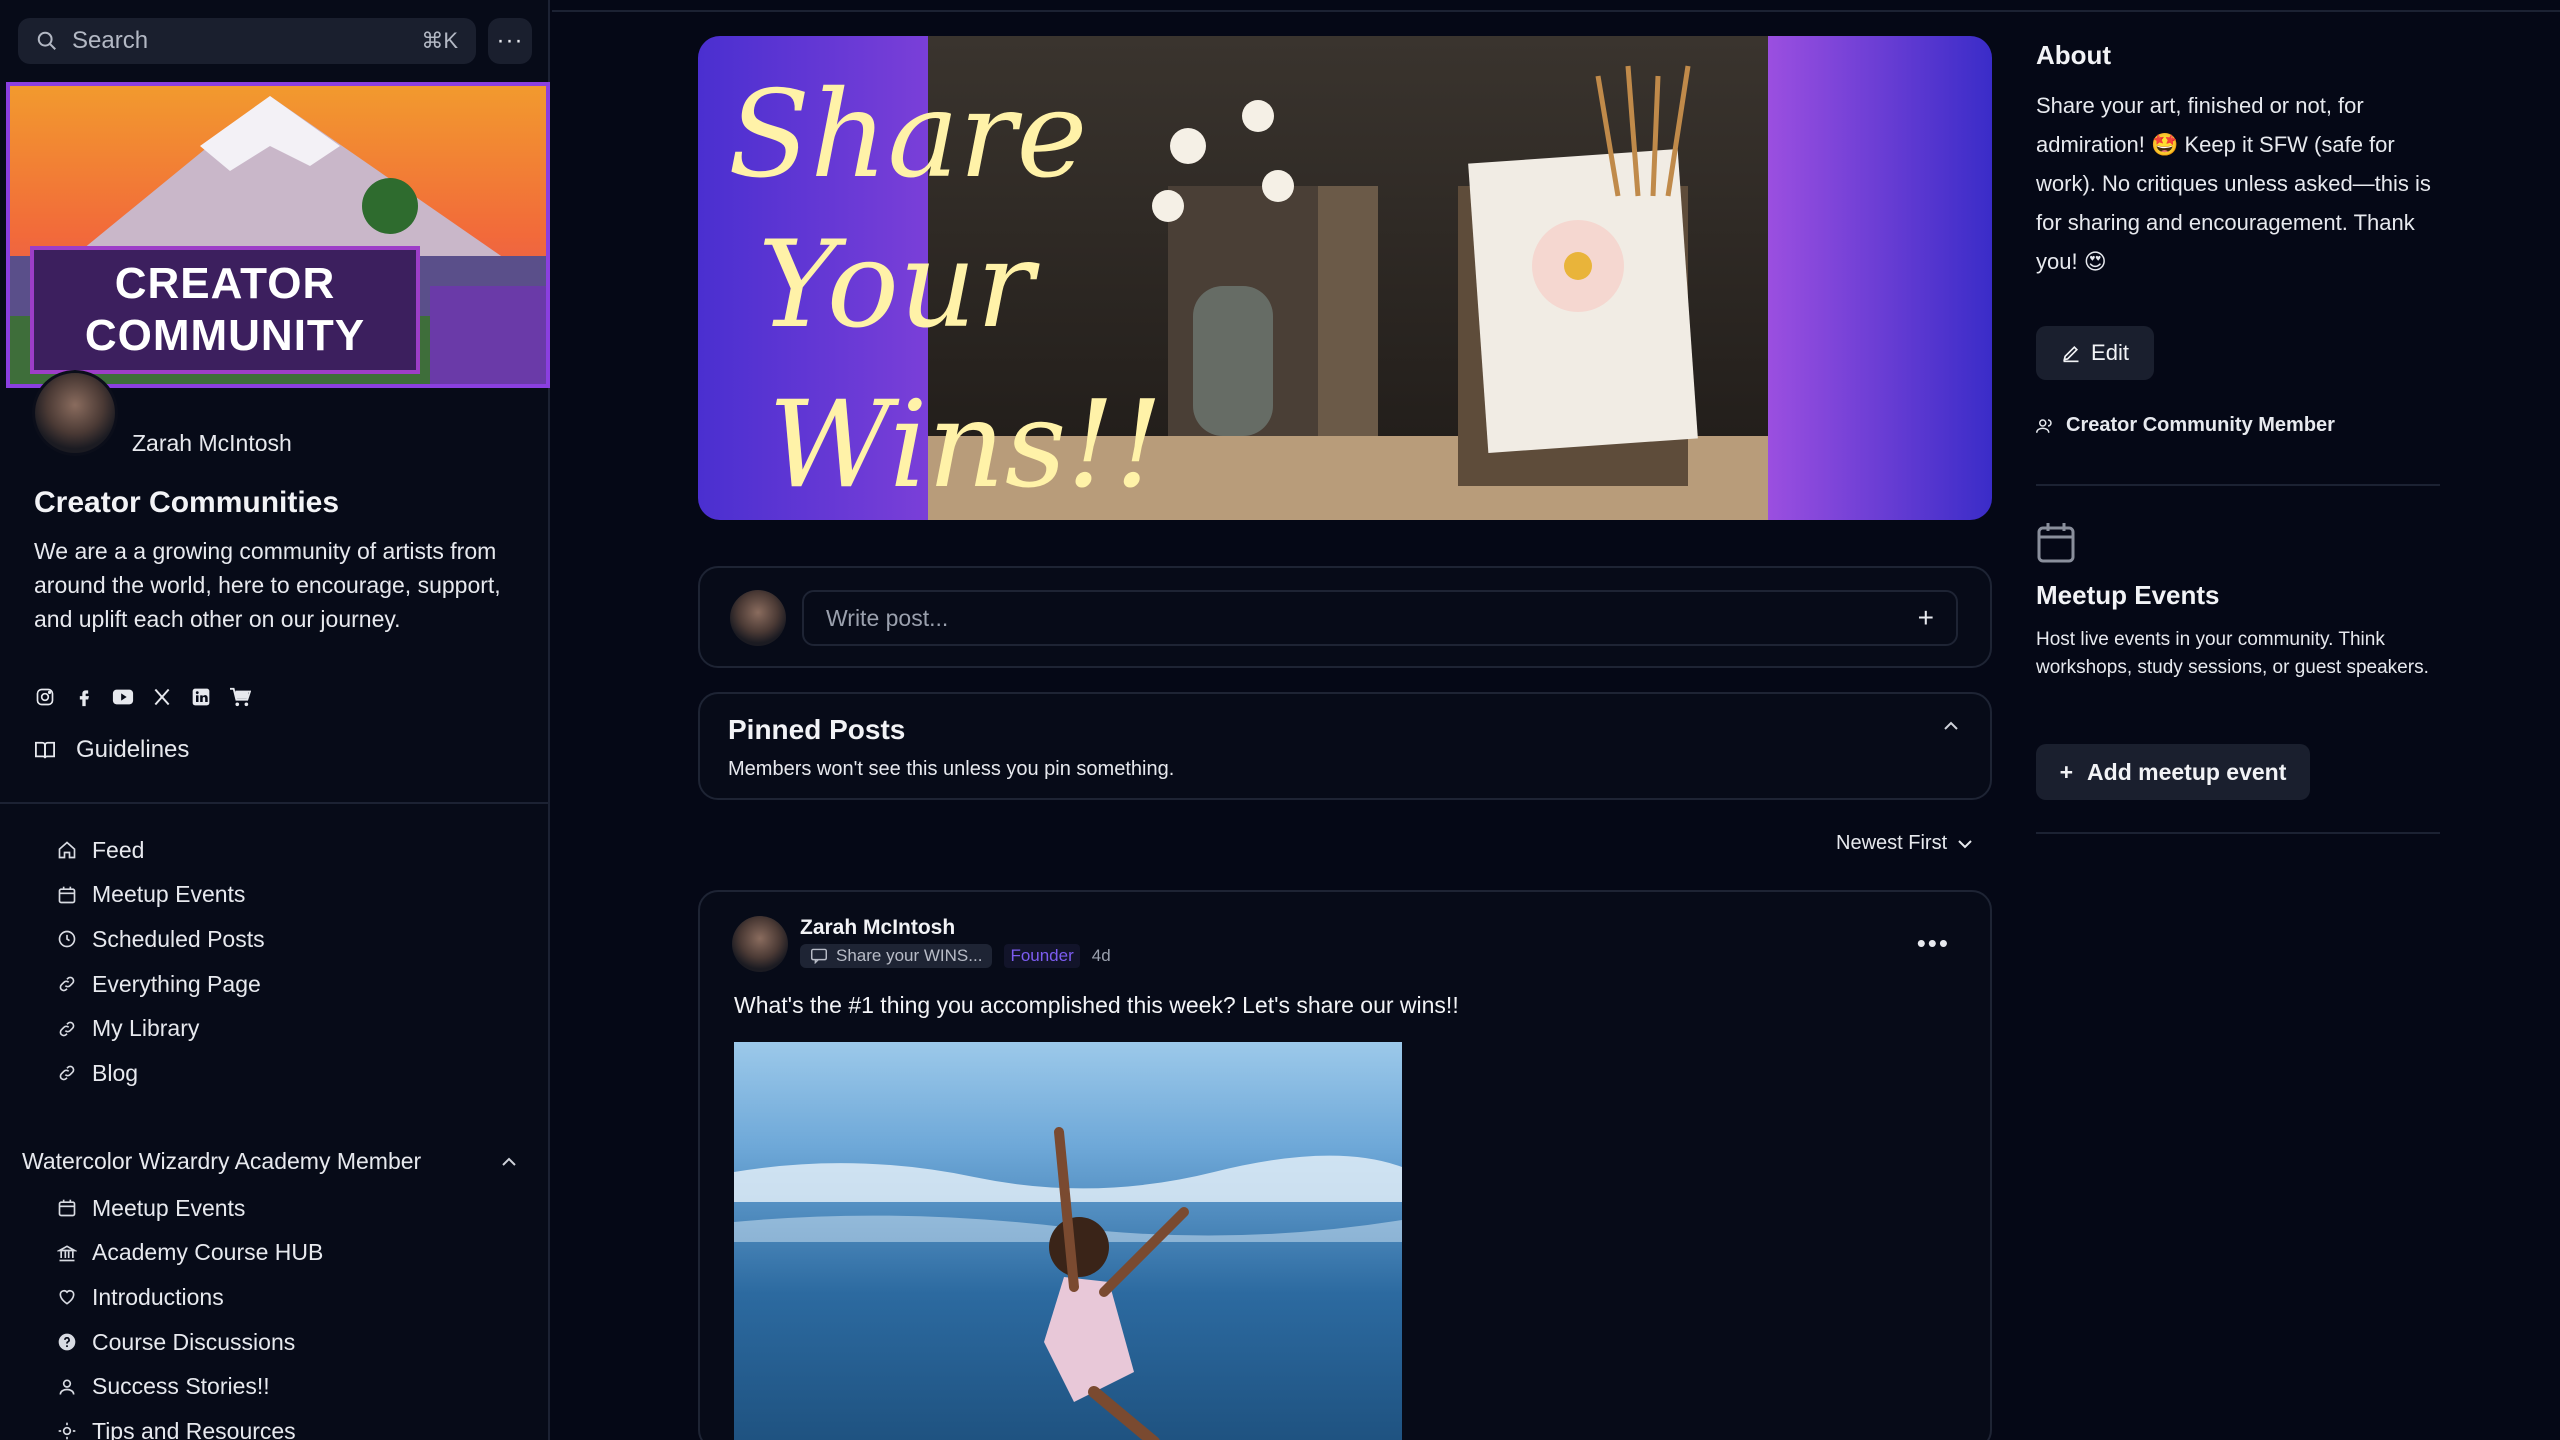 The height and width of the screenshot is (1440, 2560). Describe the element at coordinates (2044, 425) in the screenshot. I see `users-icon` at that location.